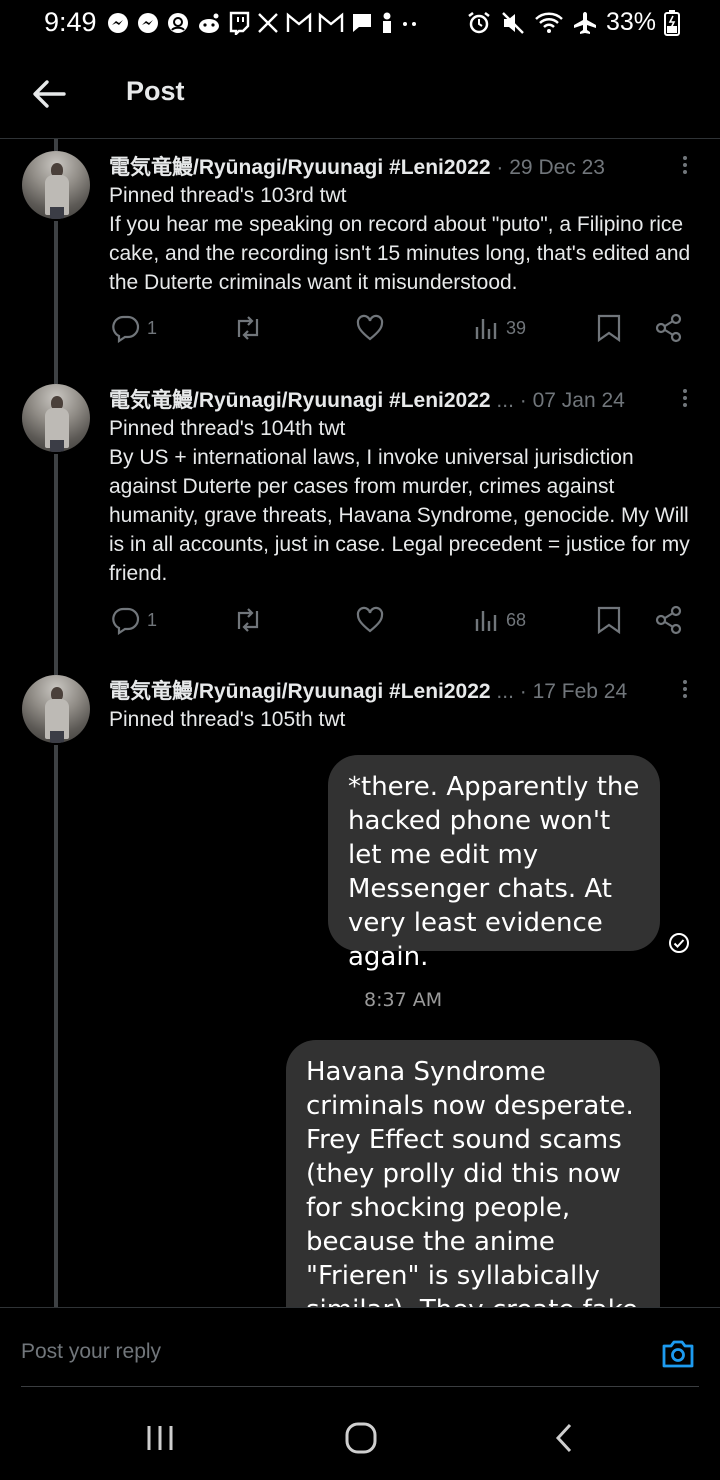 Image resolution: width=720 pixels, height=1480 pixels. I want to click on divider, so click(360, 1386).